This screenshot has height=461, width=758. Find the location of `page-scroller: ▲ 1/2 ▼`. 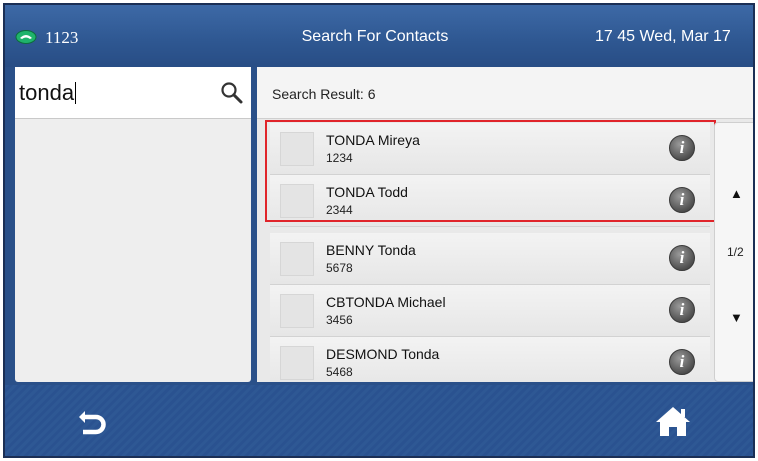

page-scroller: ▲ 1/2 ▼ is located at coordinates (733, 252).